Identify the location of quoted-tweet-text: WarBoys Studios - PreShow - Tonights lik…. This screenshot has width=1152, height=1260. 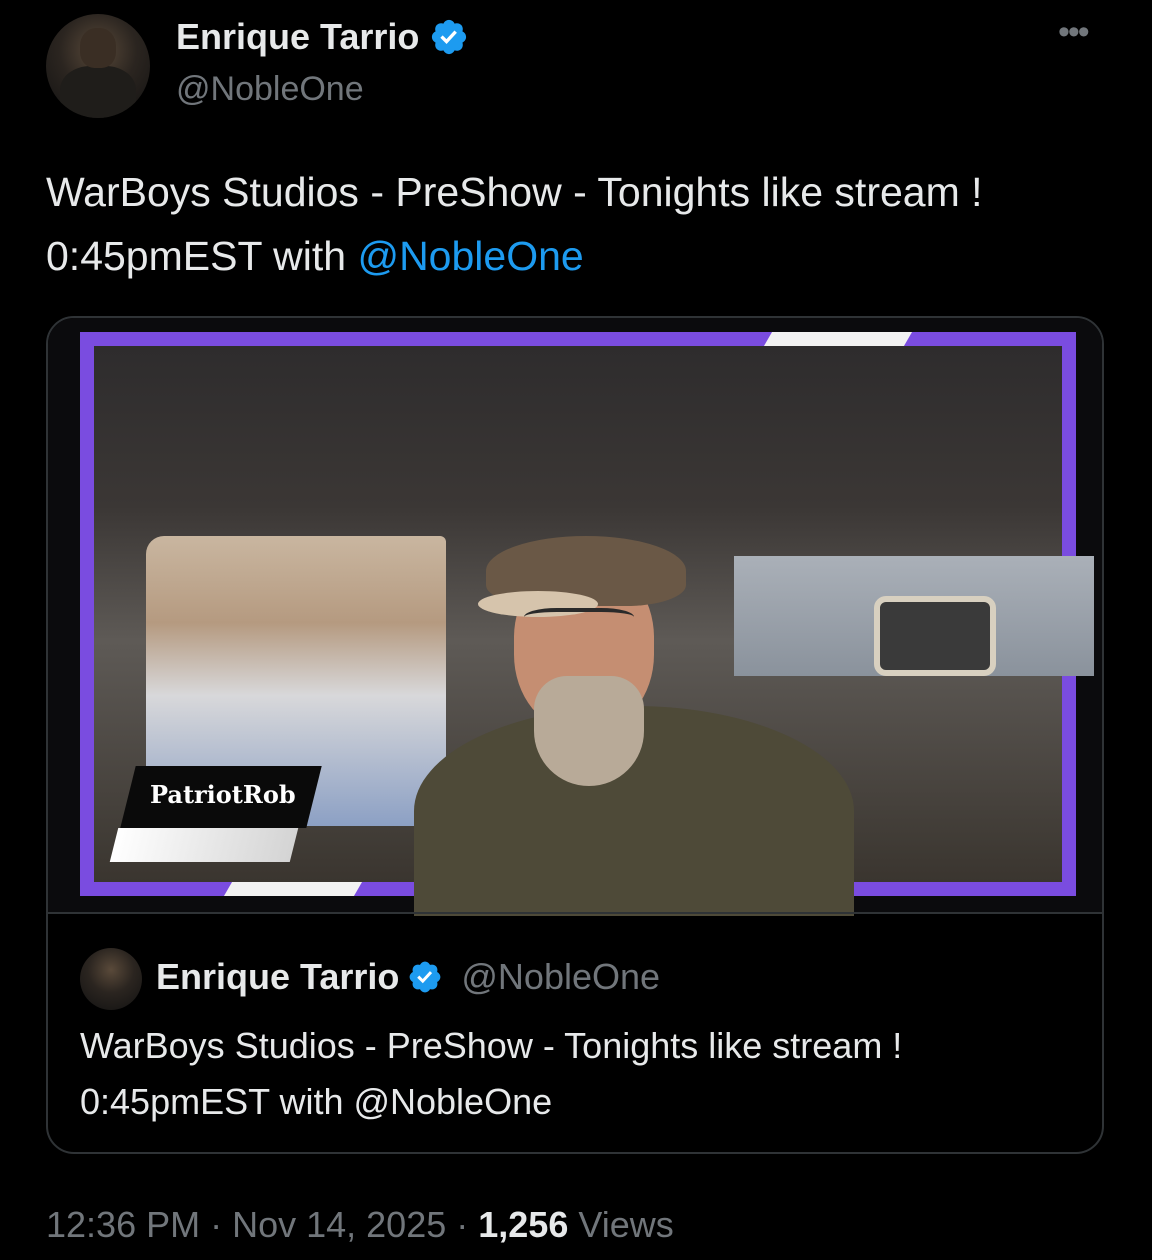
(580, 1074).